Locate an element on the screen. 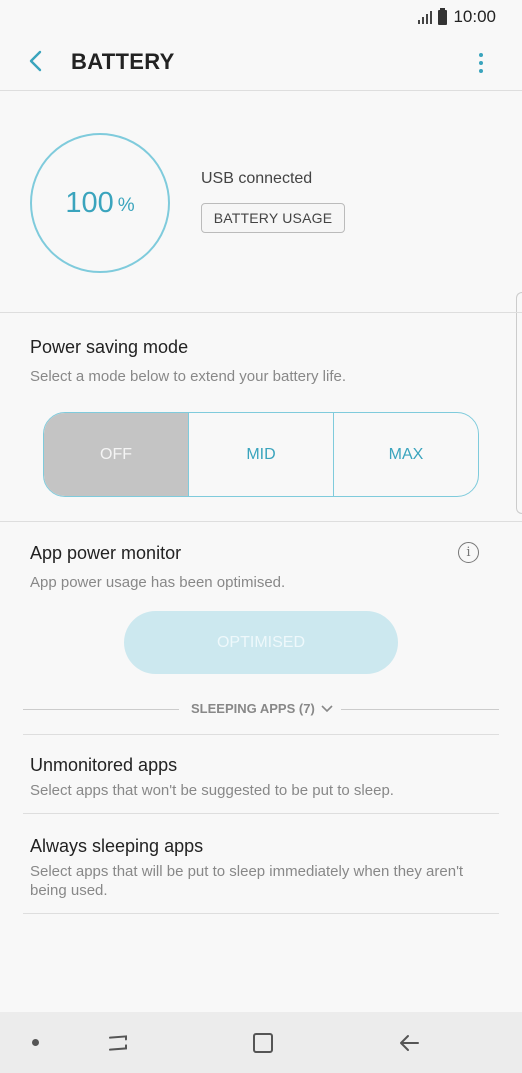 The image size is (522, 1073). navigation-bar is located at coordinates (261, 1042).